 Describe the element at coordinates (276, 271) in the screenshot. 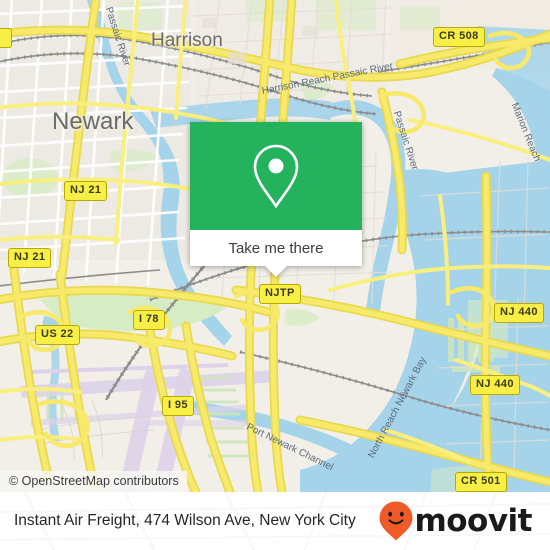

I see `popup-tail` at that location.